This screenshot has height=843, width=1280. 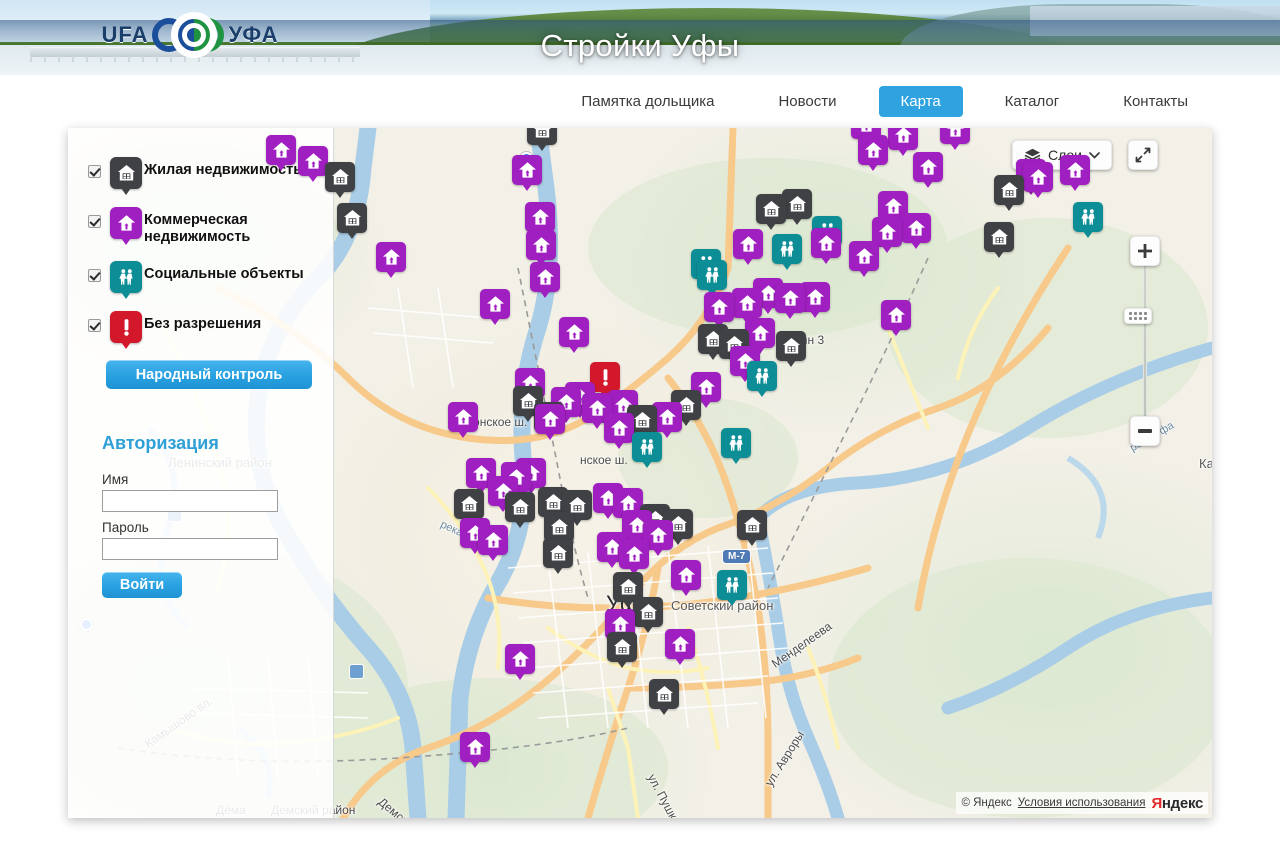 What do you see at coordinates (920, 101) in the screenshot?
I see `nav-item-2: Карта` at bounding box center [920, 101].